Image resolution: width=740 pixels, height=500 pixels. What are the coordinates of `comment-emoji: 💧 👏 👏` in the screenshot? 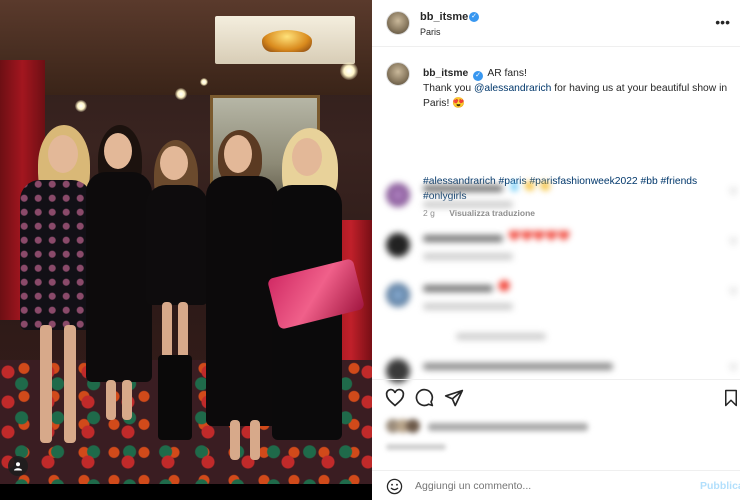 It's located at (529, 186).